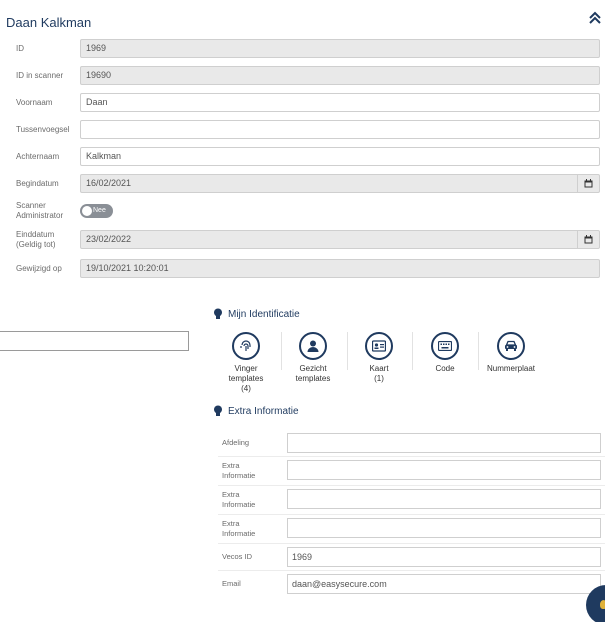 This screenshot has height=622, width=605. I want to click on keyboard-icon, so click(445, 346).